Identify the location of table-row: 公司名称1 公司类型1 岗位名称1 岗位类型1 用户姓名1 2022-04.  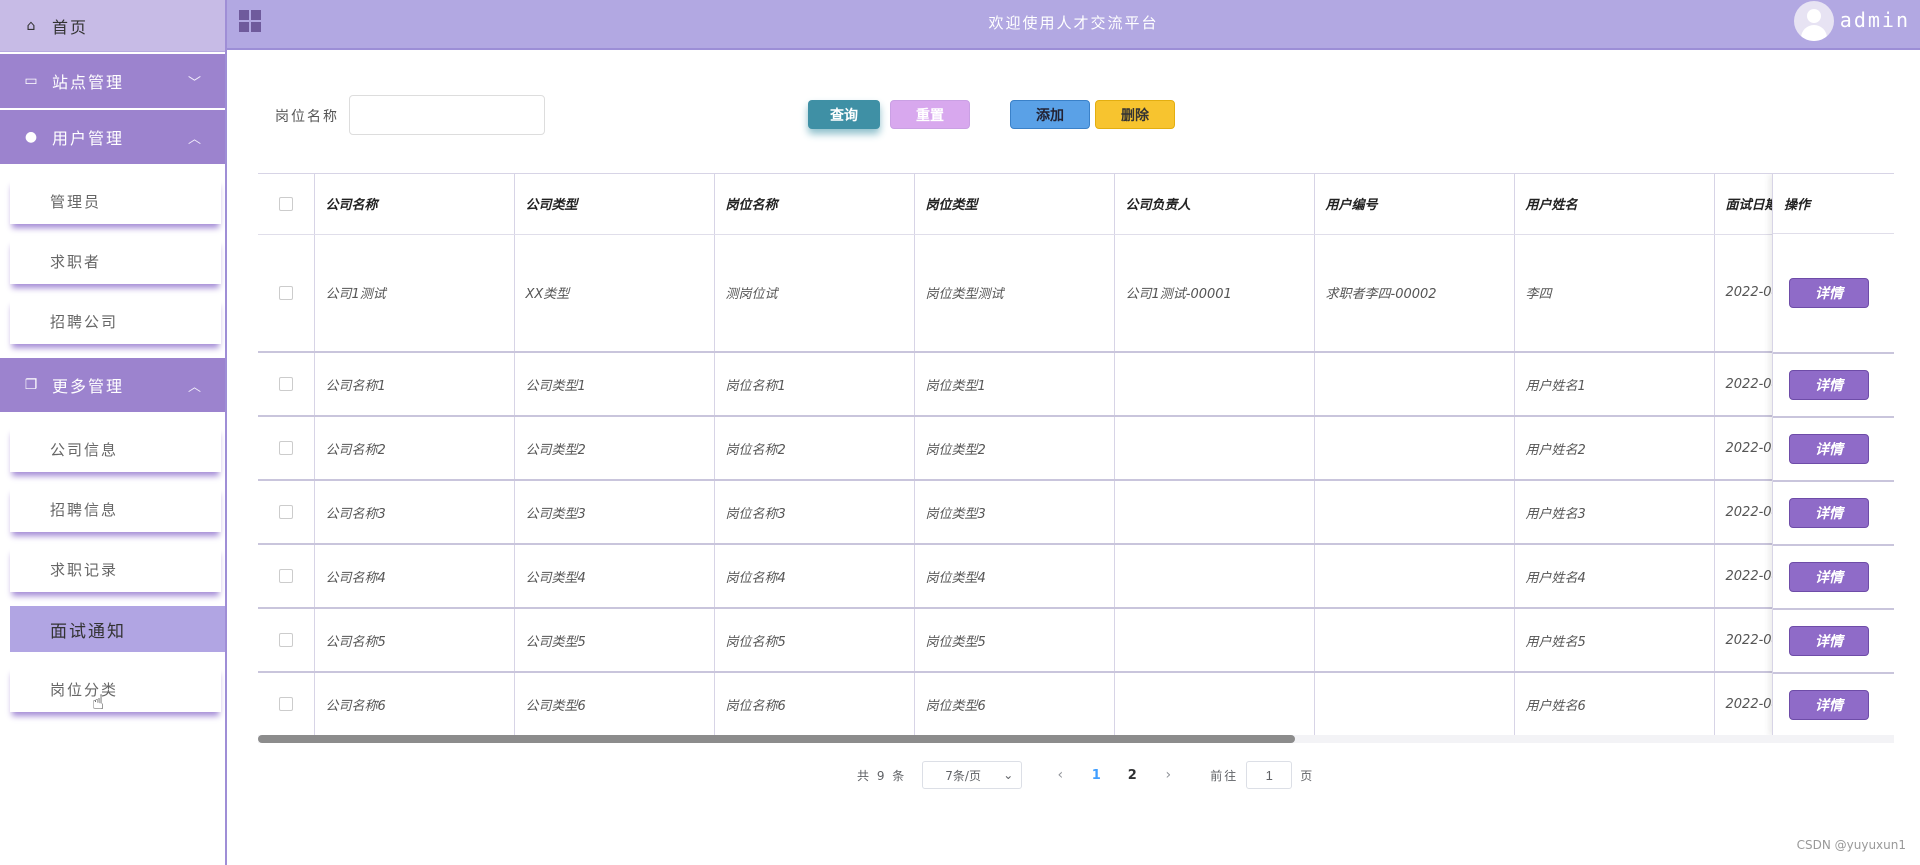
(1076, 384).